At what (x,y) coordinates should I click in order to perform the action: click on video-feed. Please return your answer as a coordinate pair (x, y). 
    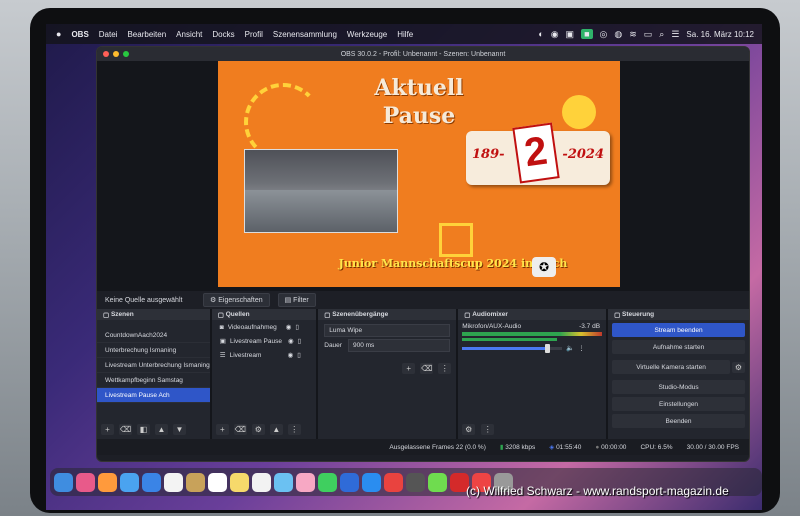
    Looking at the image, I should click on (321, 191).